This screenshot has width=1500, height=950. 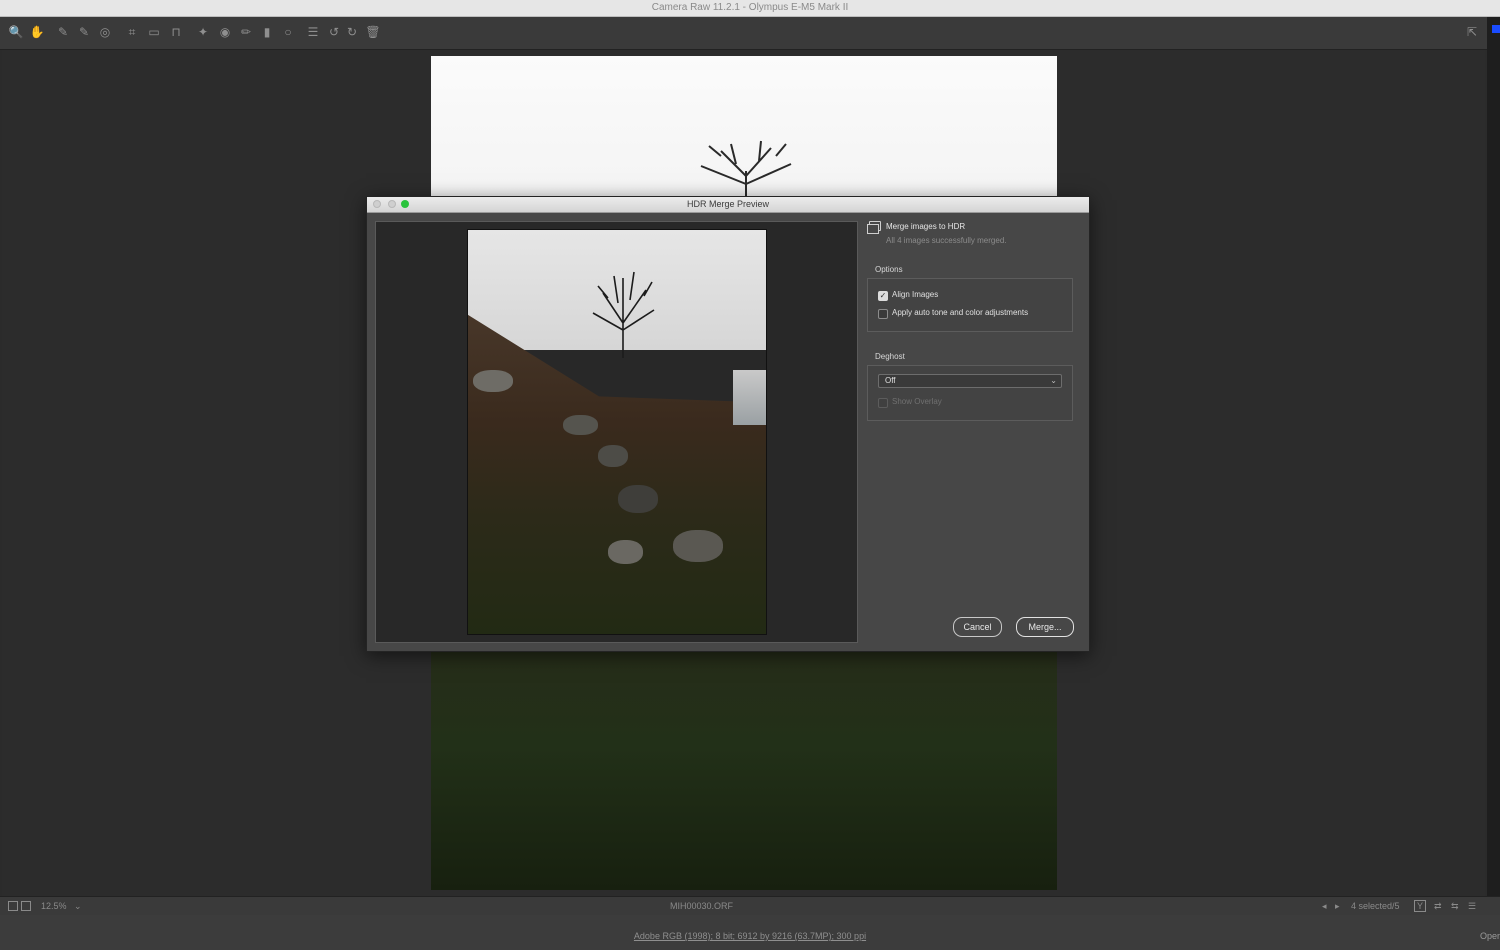 What do you see at coordinates (1490, 936) in the screenshot?
I see `open-image-button: Oper` at bounding box center [1490, 936].